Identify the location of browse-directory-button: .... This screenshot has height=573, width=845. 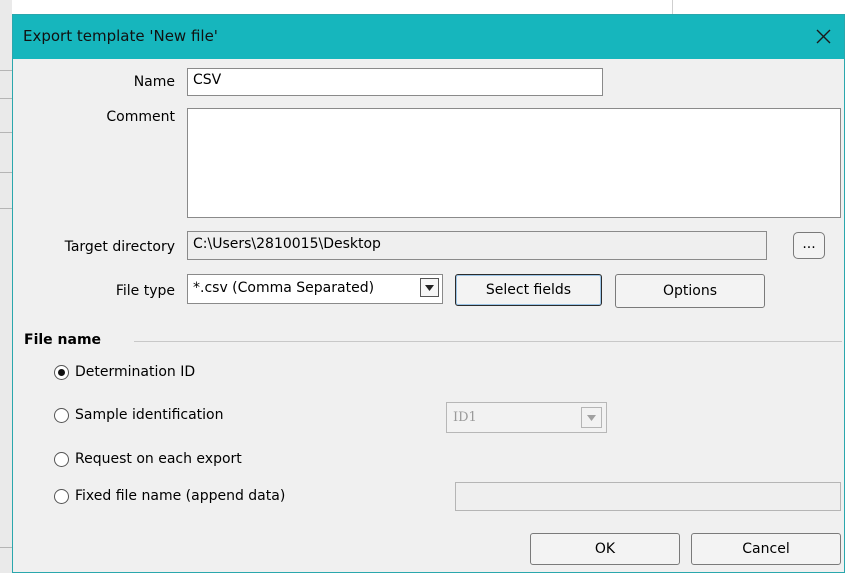
(809, 245).